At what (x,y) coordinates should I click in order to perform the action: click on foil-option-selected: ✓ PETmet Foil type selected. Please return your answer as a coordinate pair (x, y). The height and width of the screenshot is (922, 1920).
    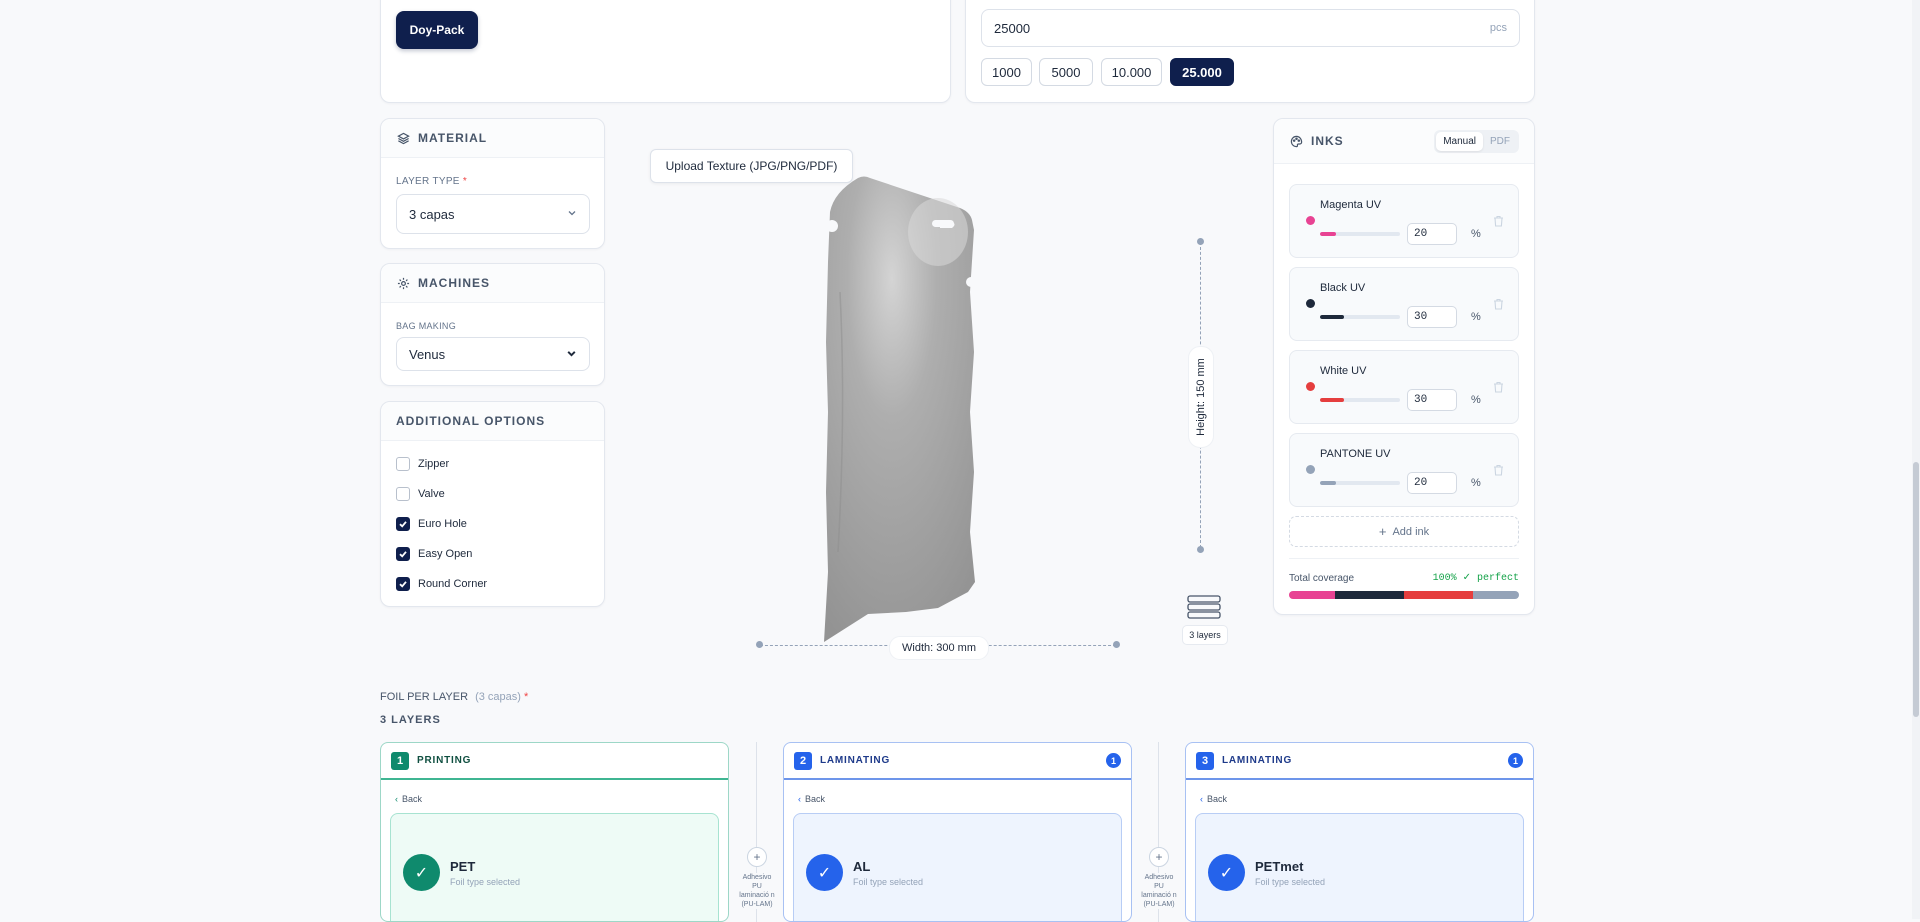
    Looking at the image, I should click on (1359, 867).